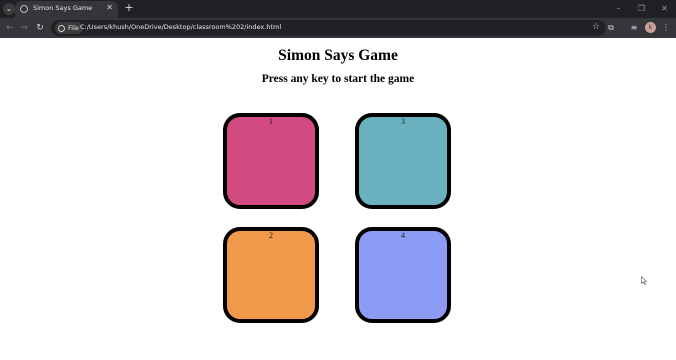 This screenshot has height=360, width=676. I want to click on tab-strip: ⌄ Simon Says Game ✕ + – ❐ ✕, so click(338, 9).